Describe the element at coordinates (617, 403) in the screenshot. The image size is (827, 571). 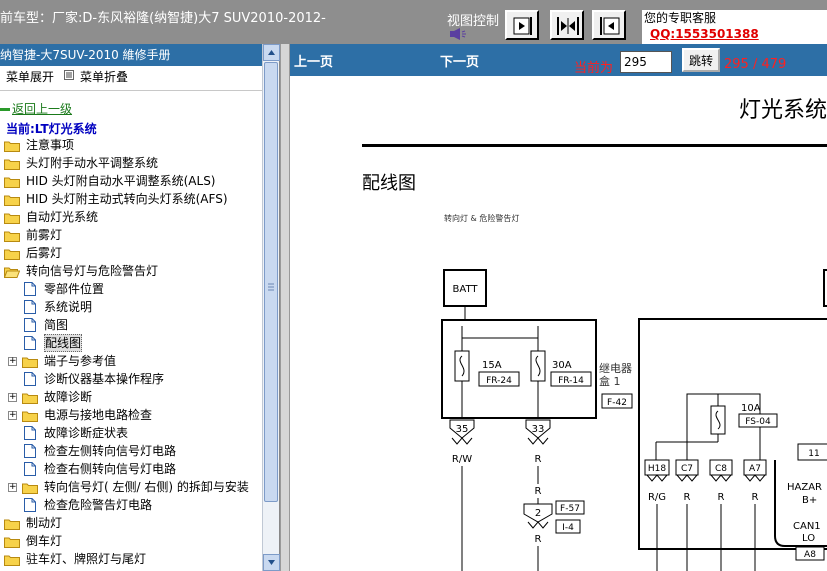
I see `relay-box-conn: F-42` at that location.